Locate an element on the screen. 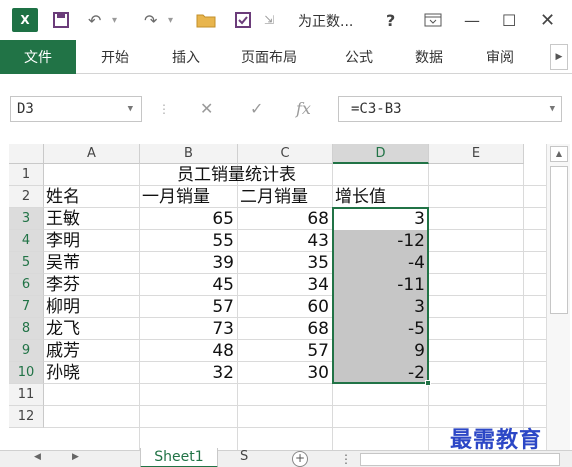 The width and height of the screenshot is (572, 467). help-icon: ? is located at coordinates (390, 20).